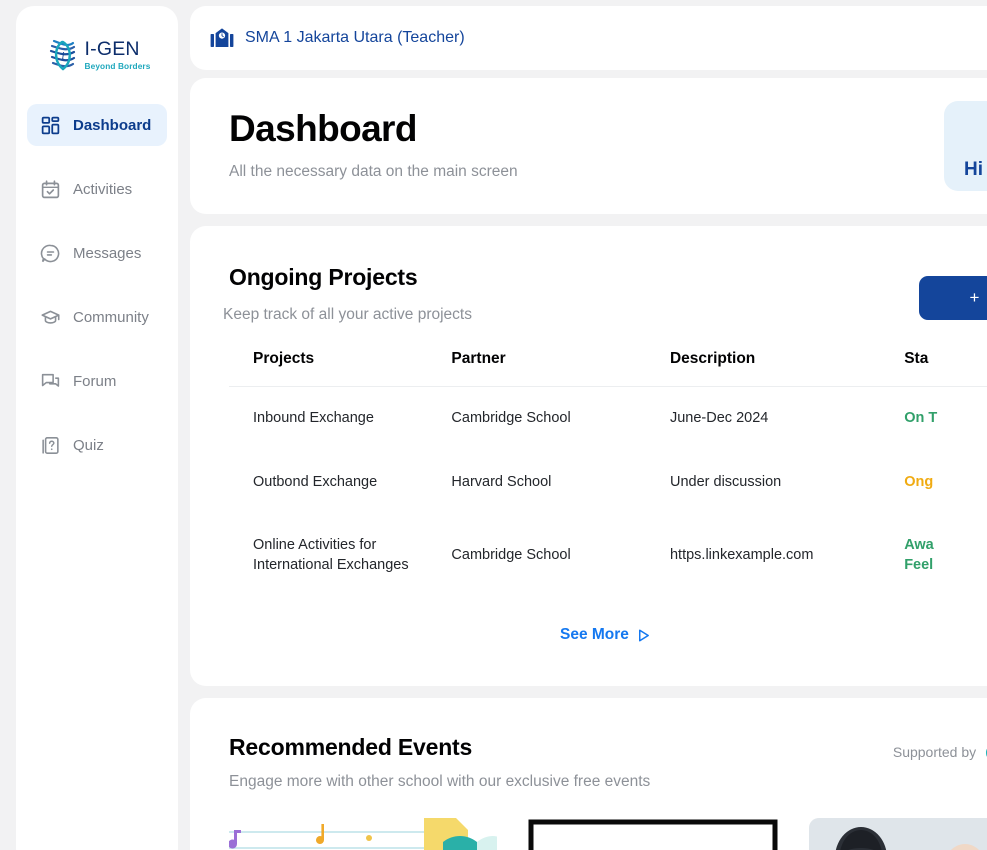 This screenshot has height=850, width=987. What do you see at coordinates (50, 317) in the screenshot?
I see `graduation-cap-icon` at bounding box center [50, 317].